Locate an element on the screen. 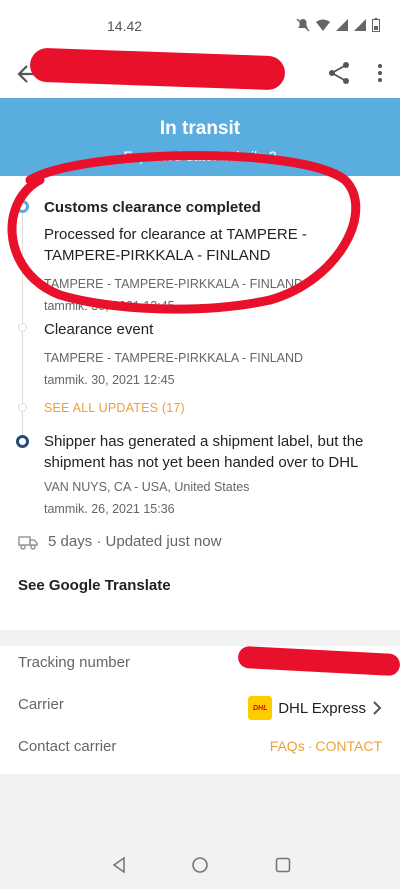 The height and width of the screenshot is (889, 400). app-bar is located at coordinates (200, 72).